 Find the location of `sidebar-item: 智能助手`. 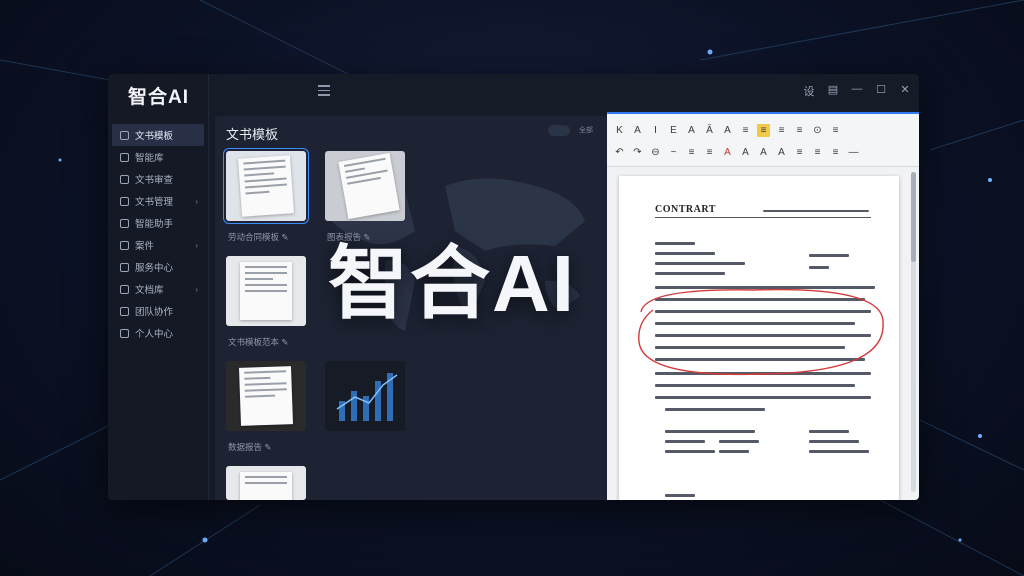

sidebar-item: 智能助手 is located at coordinates (158, 223).